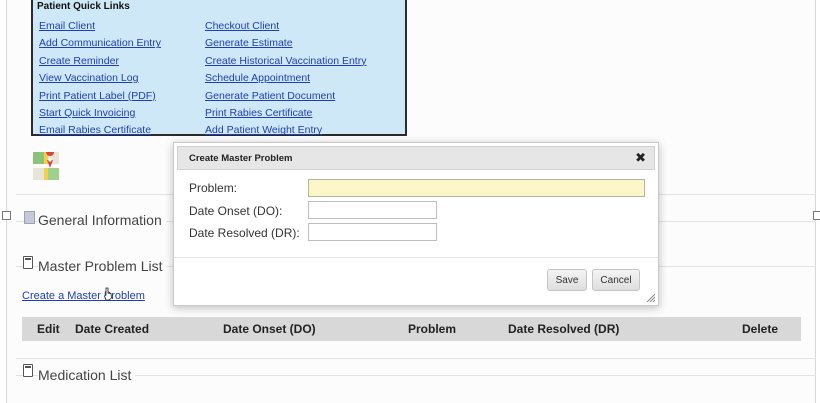  Describe the element at coordinates (416, 358) in the screenshot. I see `medication-section-line-top` at that location.